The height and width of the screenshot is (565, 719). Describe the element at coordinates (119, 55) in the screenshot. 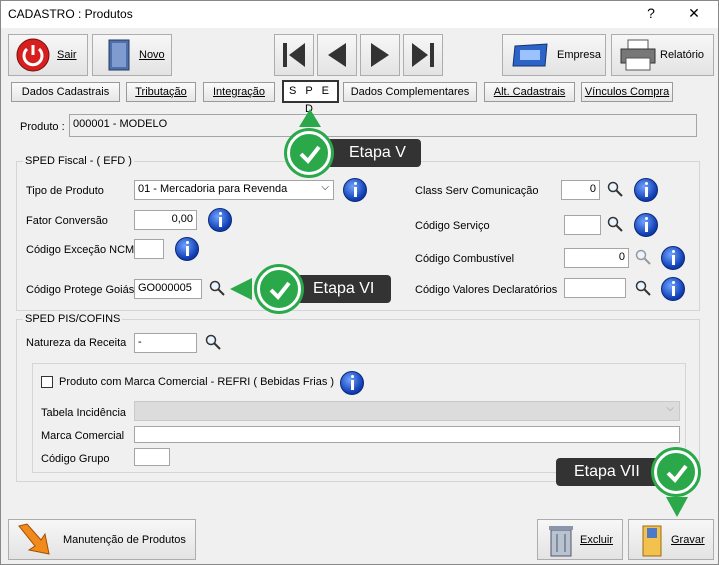

I see `new-document-icon` at that location.